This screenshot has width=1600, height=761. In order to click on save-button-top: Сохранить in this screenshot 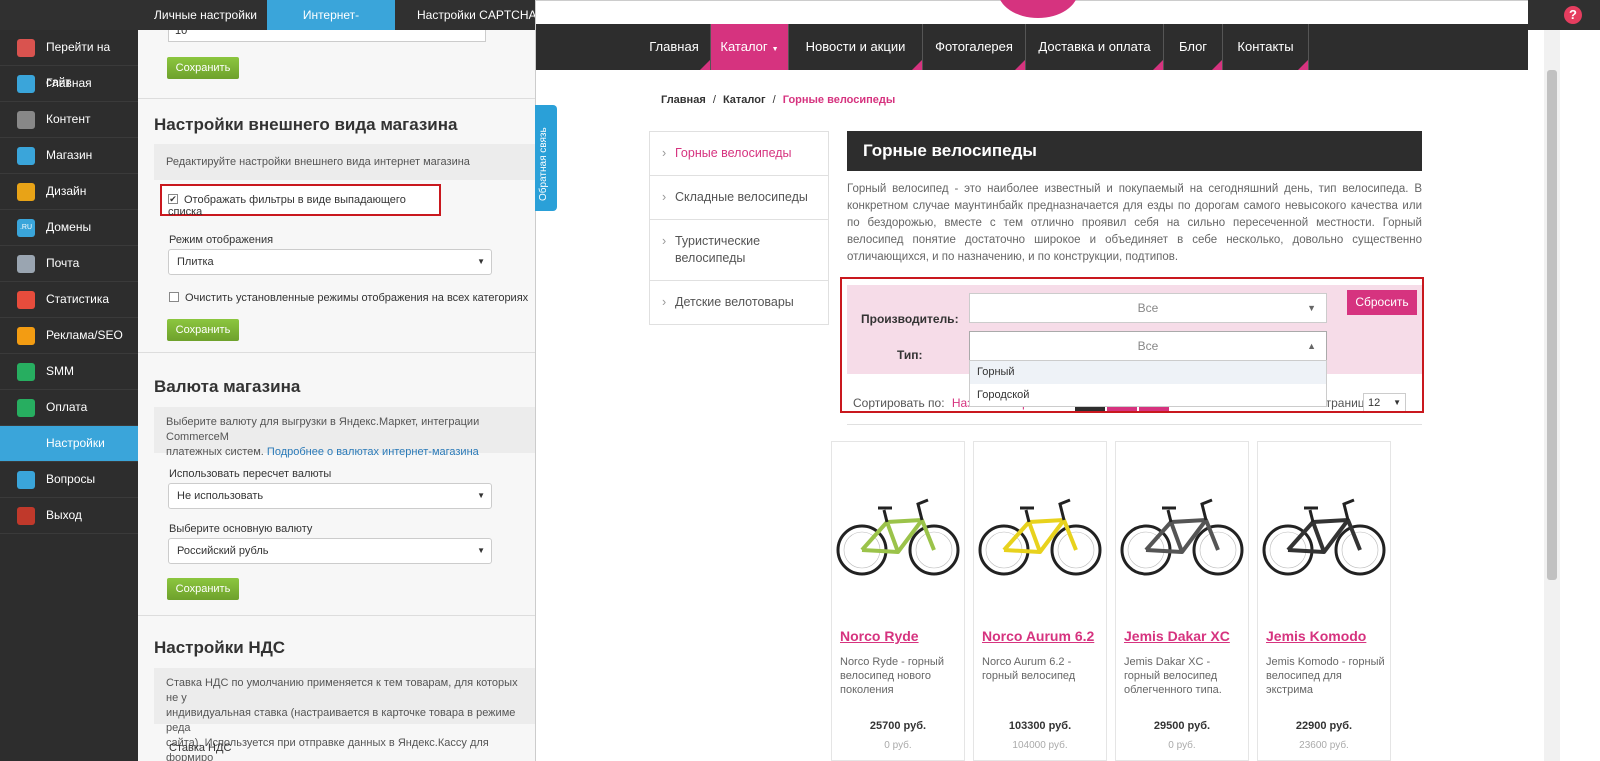, I will do `click(203, 68)`.